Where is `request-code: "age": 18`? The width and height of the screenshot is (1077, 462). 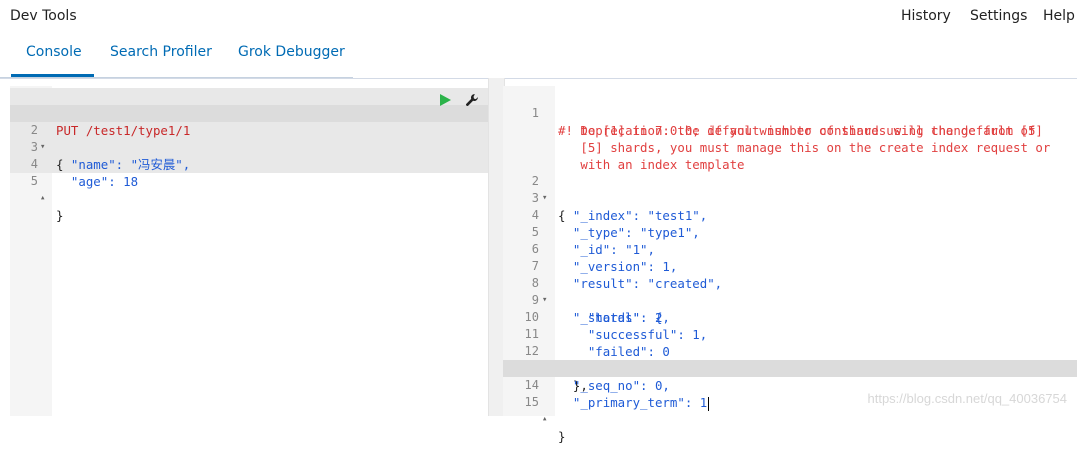 request-code: "age": 18 is located at coordinates (97, 181).